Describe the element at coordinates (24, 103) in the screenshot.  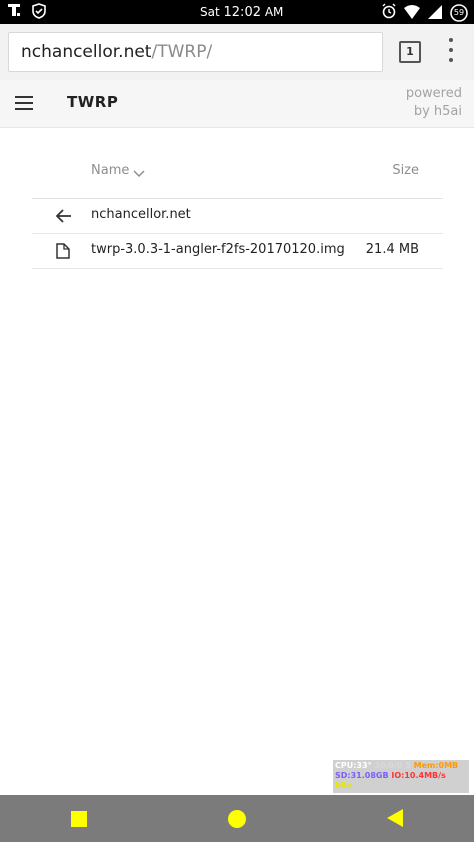
I see `hamburger-menu-icon` at that location.